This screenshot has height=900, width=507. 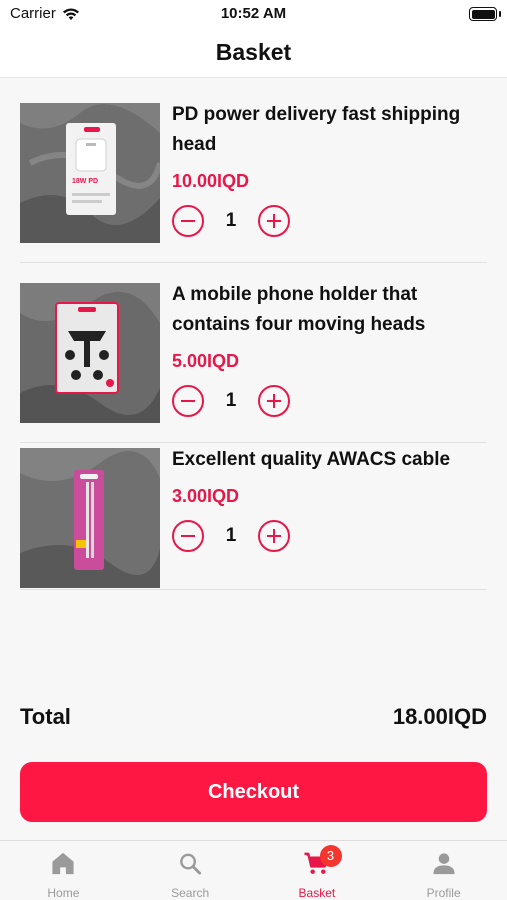 What do you see at coordinates (327, 130) in the screenshot?
I see `item-name: PD power delivery fast shipping head` at bounding box center [327, 130].